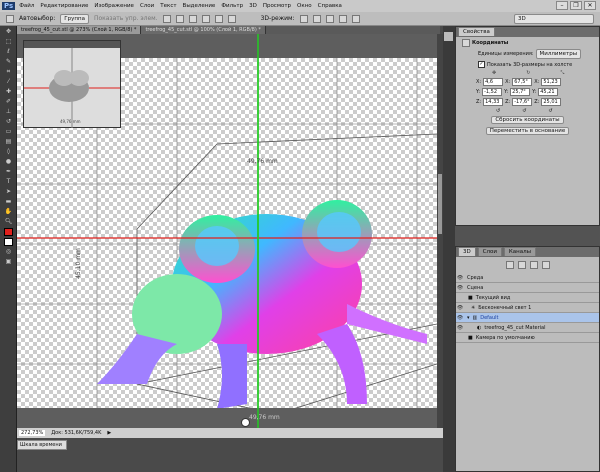  Describe the element at coordinates (467, 251) in the screenshot. I see `tab-3d: 3D` at that location.